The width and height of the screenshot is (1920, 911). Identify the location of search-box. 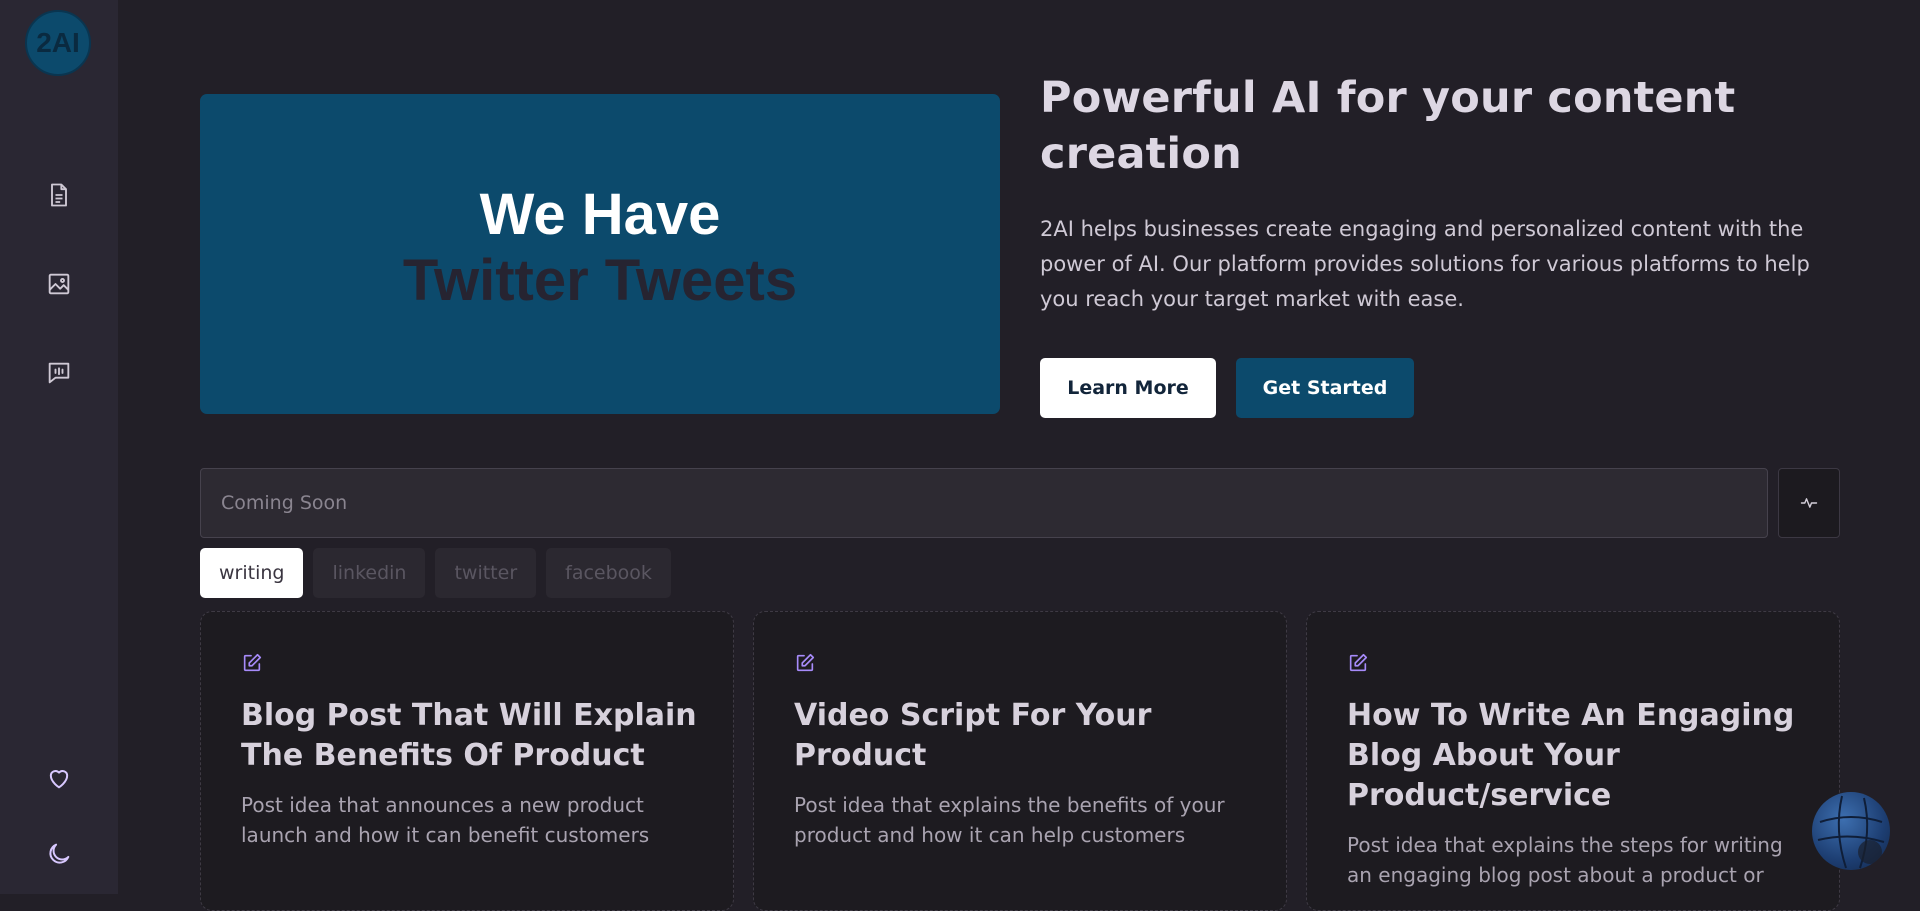
(984, 503).